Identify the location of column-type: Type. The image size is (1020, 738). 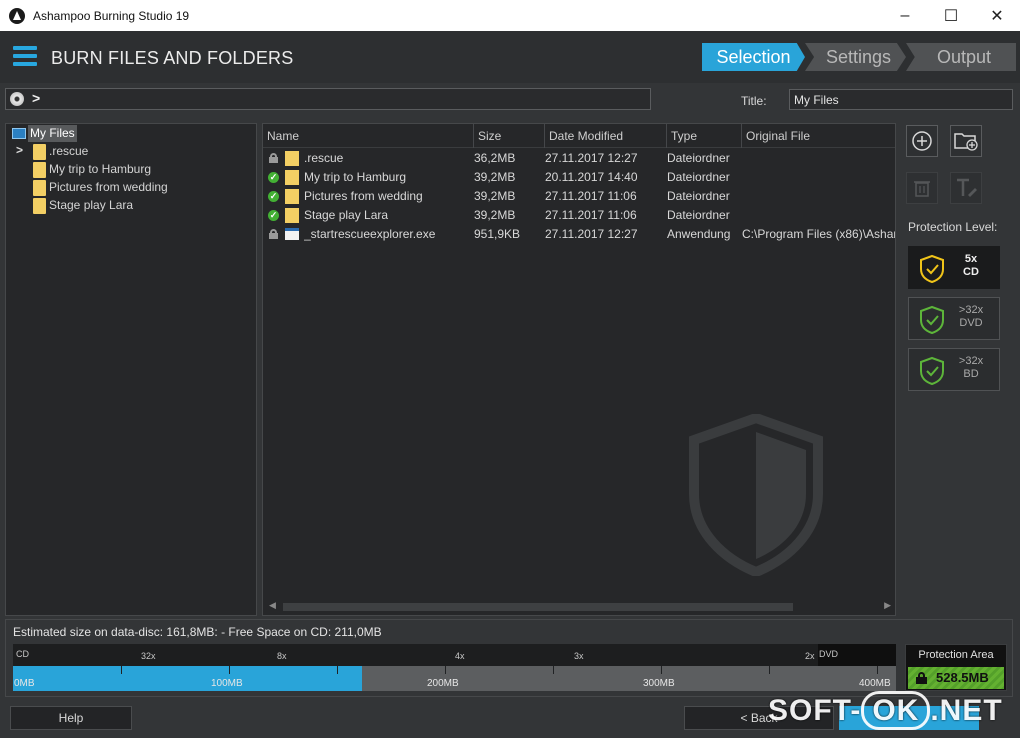
(681, 136).